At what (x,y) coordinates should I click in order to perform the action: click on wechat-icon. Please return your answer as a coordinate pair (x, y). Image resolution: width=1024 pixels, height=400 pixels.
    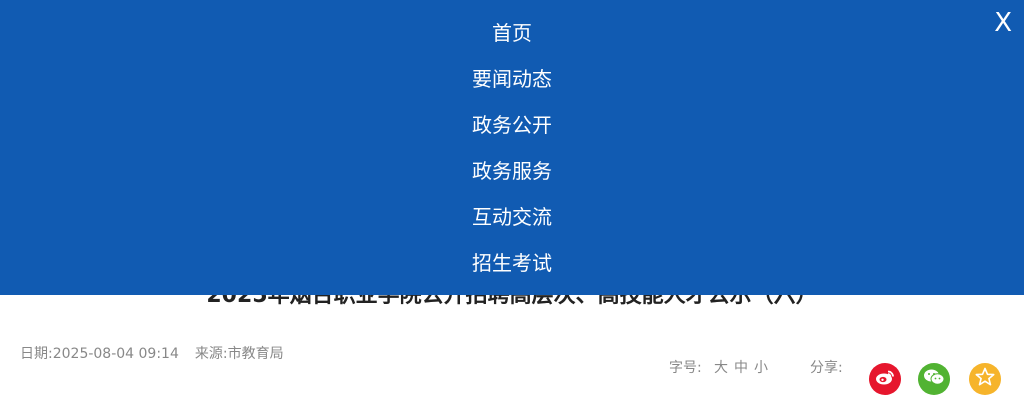
    Looking at the image, I should click on (934, 379).